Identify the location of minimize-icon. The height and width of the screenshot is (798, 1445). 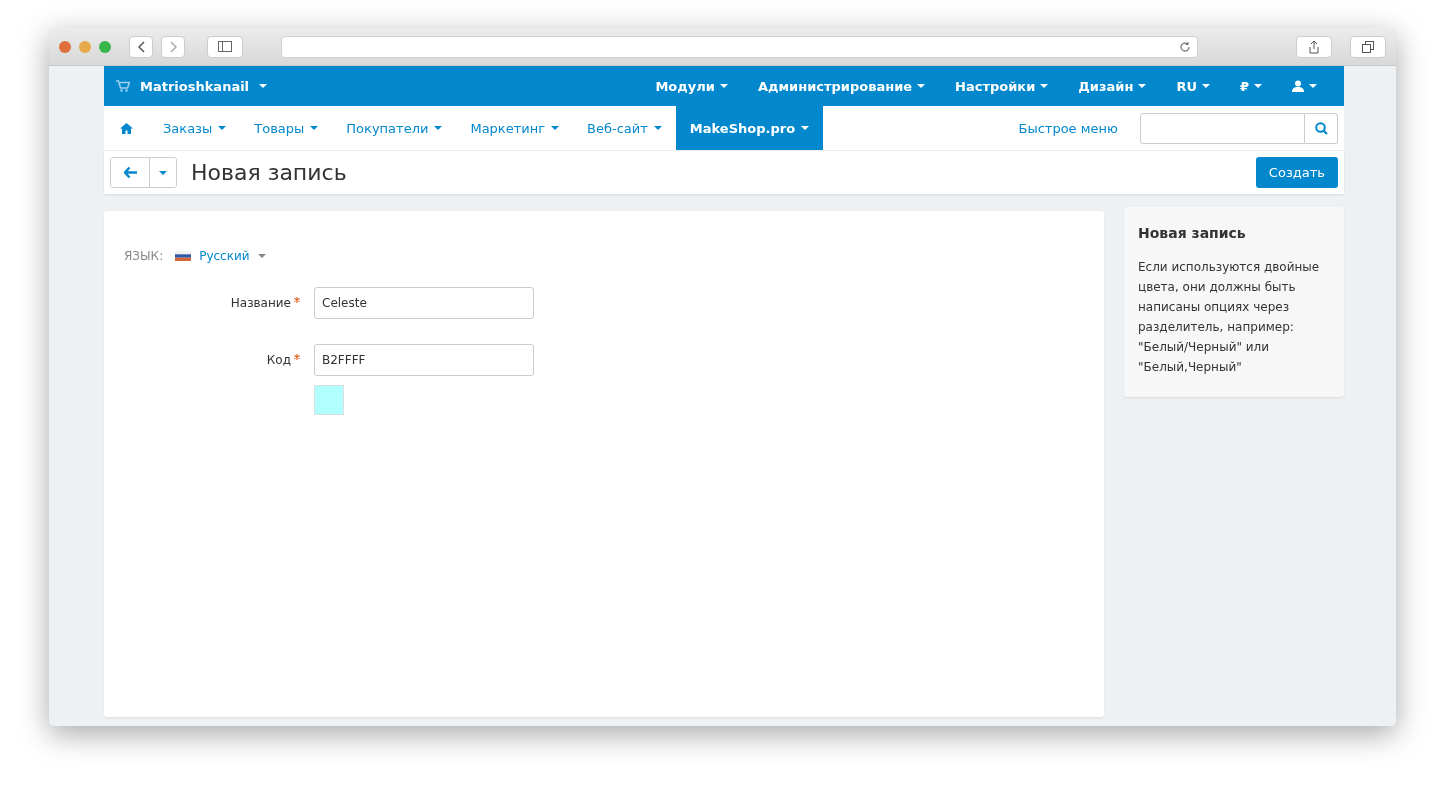
(85, 46).